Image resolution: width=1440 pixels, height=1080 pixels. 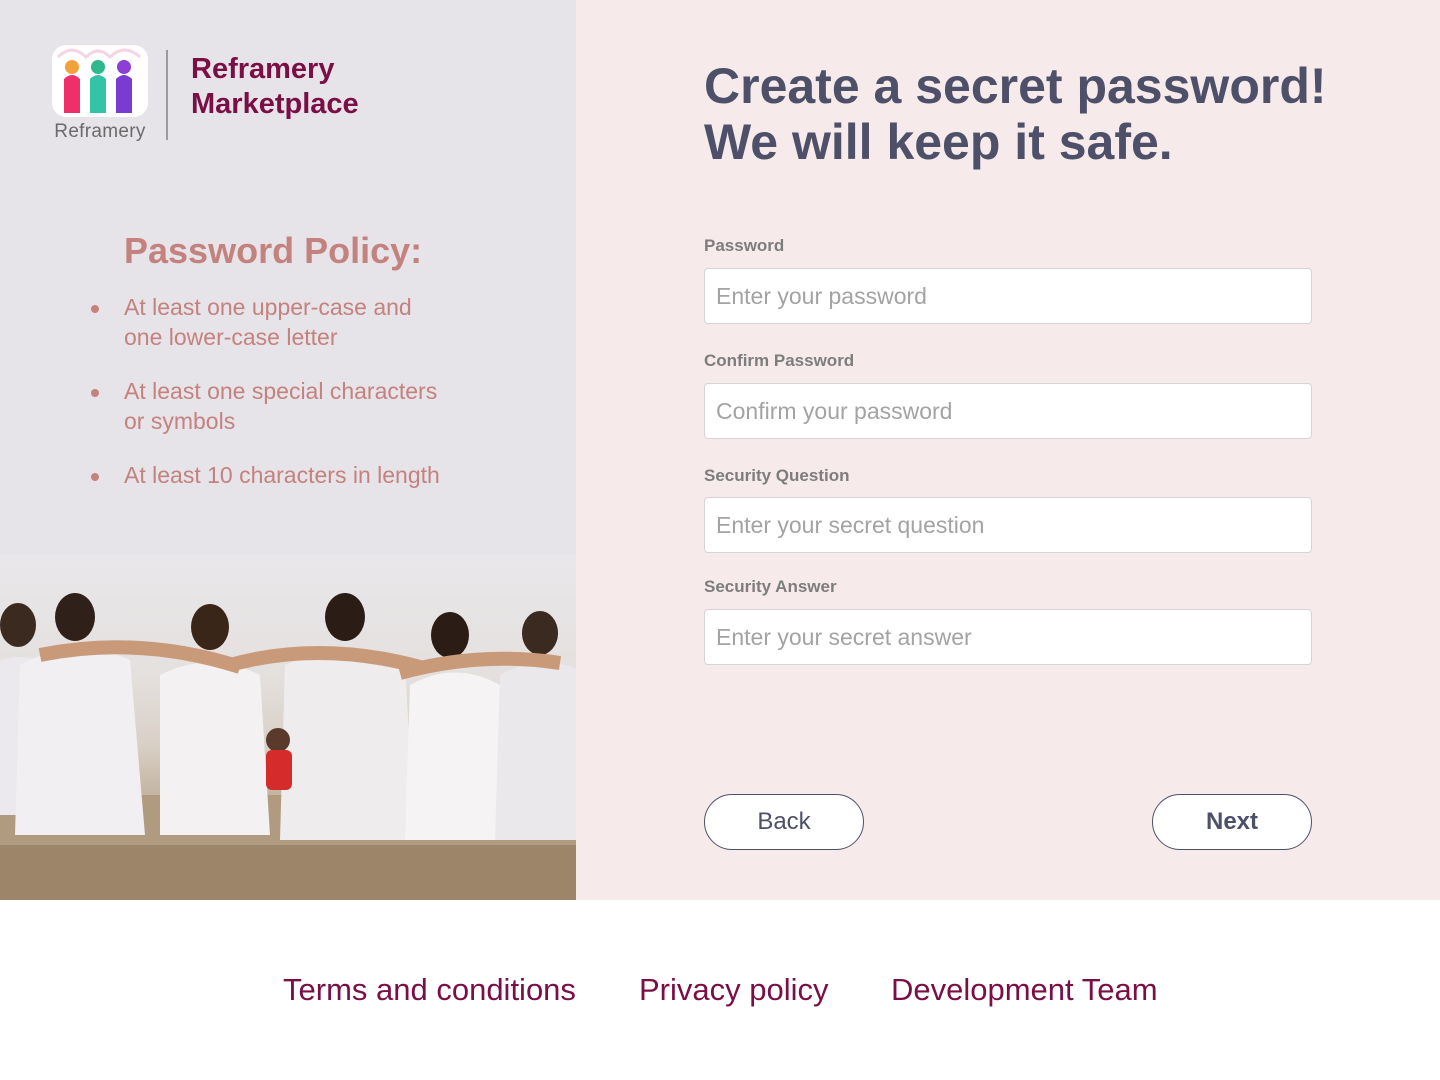 I want to click on brand-name: Reframery Marketplace, so click(x=341, y=87).